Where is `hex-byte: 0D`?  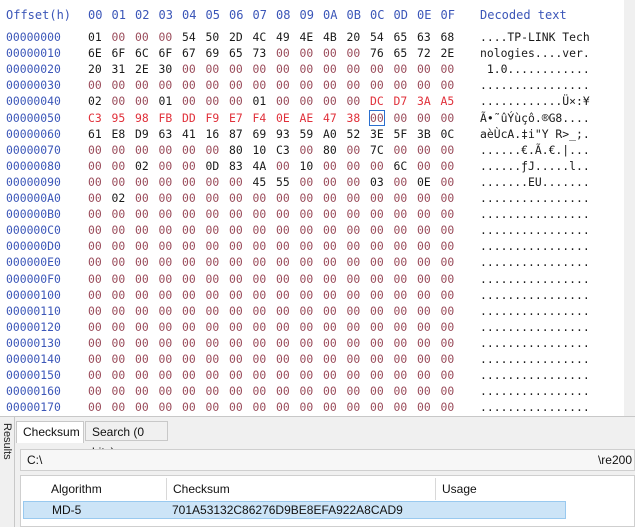 hex-byte: 0D is located at coordinates (213, 166).